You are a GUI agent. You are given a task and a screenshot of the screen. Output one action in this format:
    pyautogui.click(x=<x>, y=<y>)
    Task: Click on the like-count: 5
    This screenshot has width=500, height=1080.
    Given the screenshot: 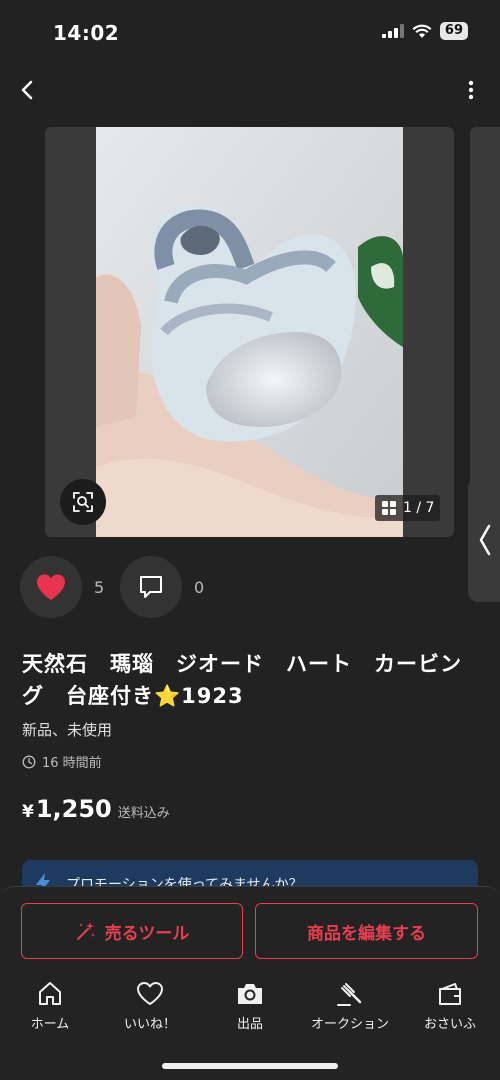 What is the action you would take?
    pyautogui.click(x=99, y=587)
    